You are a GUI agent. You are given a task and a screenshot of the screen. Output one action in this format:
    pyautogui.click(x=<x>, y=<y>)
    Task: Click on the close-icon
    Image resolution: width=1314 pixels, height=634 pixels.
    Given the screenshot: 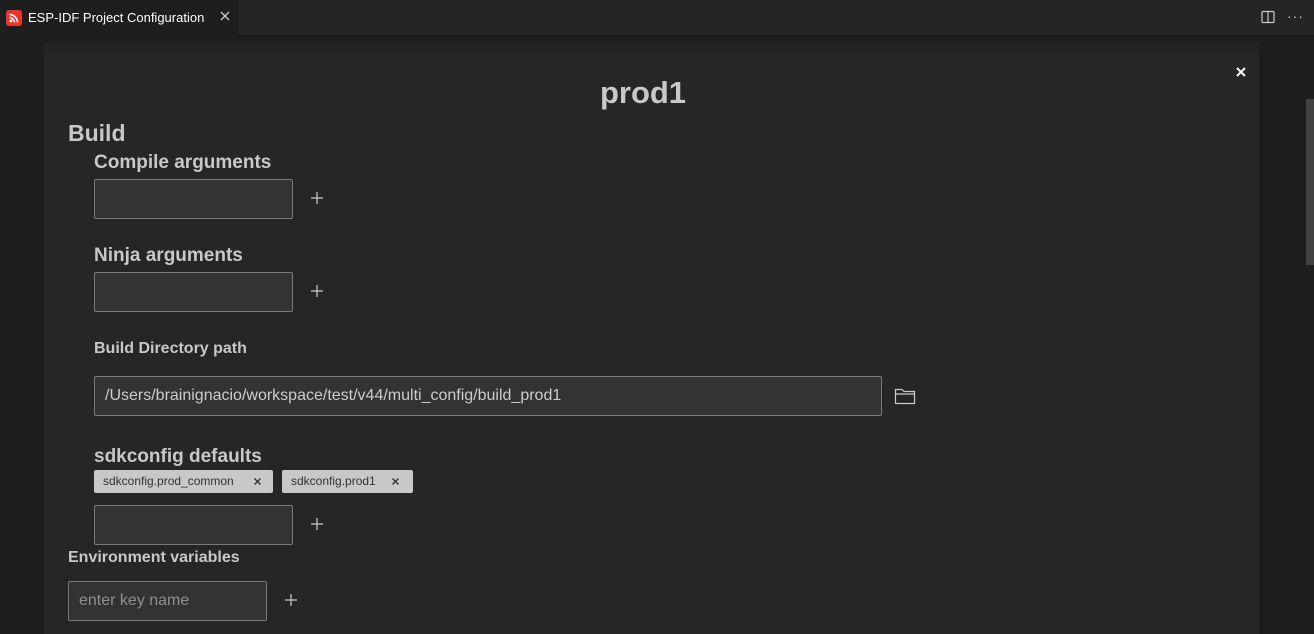 What is the action you would take?
    pyautogui.click(x=225, y=16)
    